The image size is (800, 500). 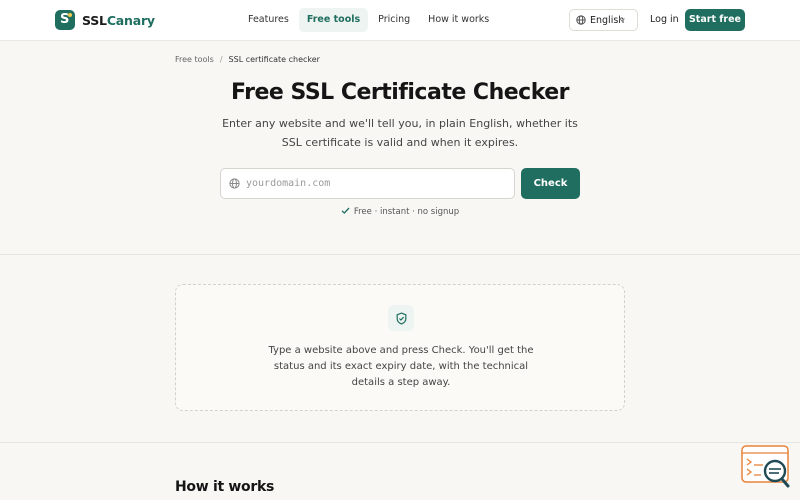 What do you see at coordinates (622, 20) in the screenshot?
I see `chevron-down-icon` at bounding box center [622, 20].